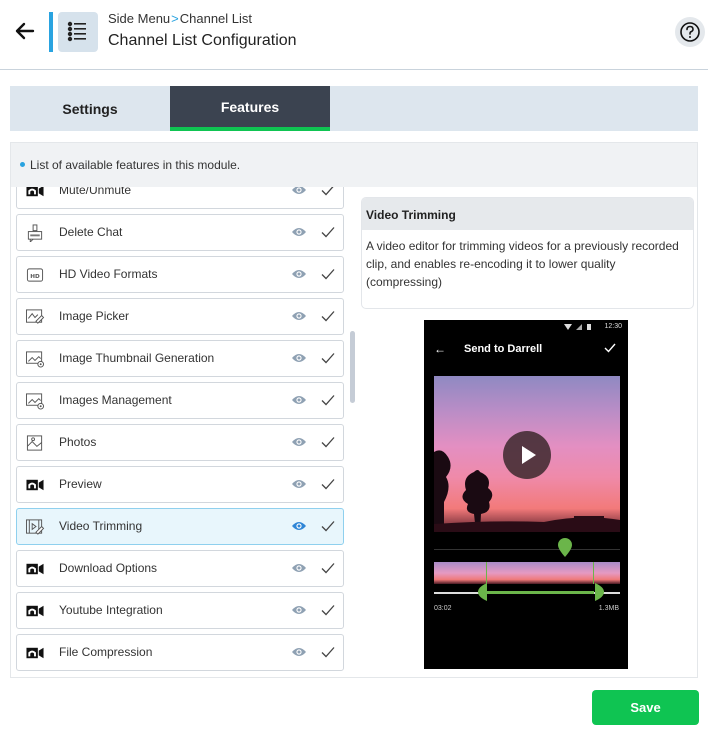 This screenshot has height=734, width=708. I want to click on trim-handle-left, so click(482, 592).